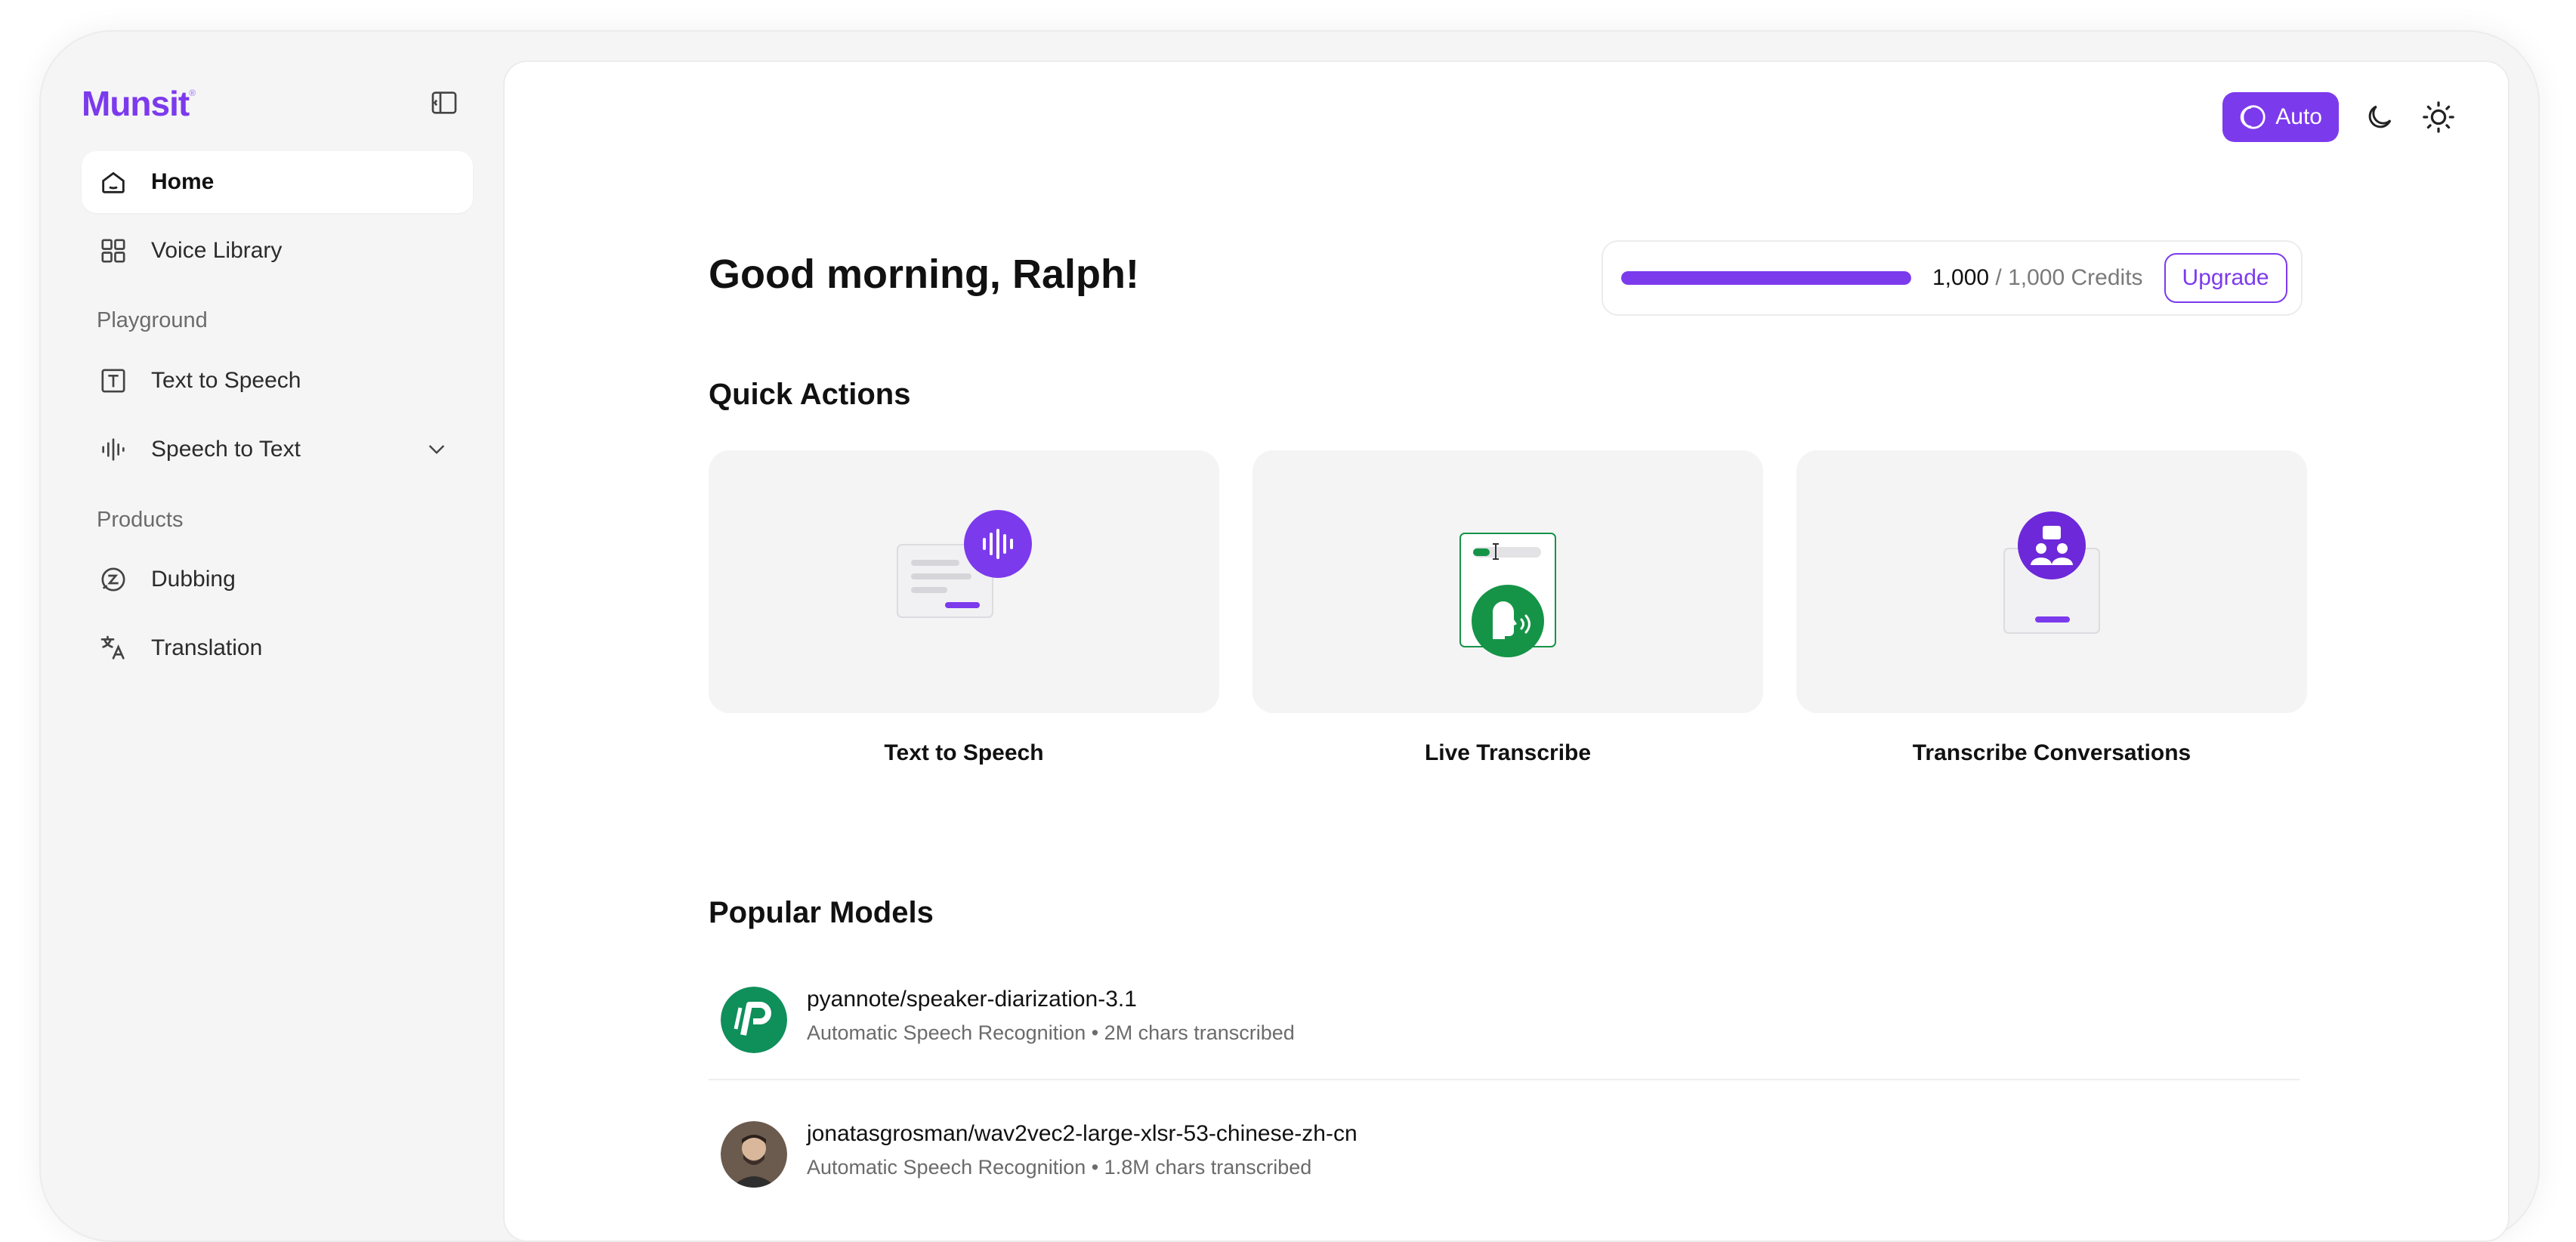  I want to click on sidebar-item-label: Translation, so click(207, 648).